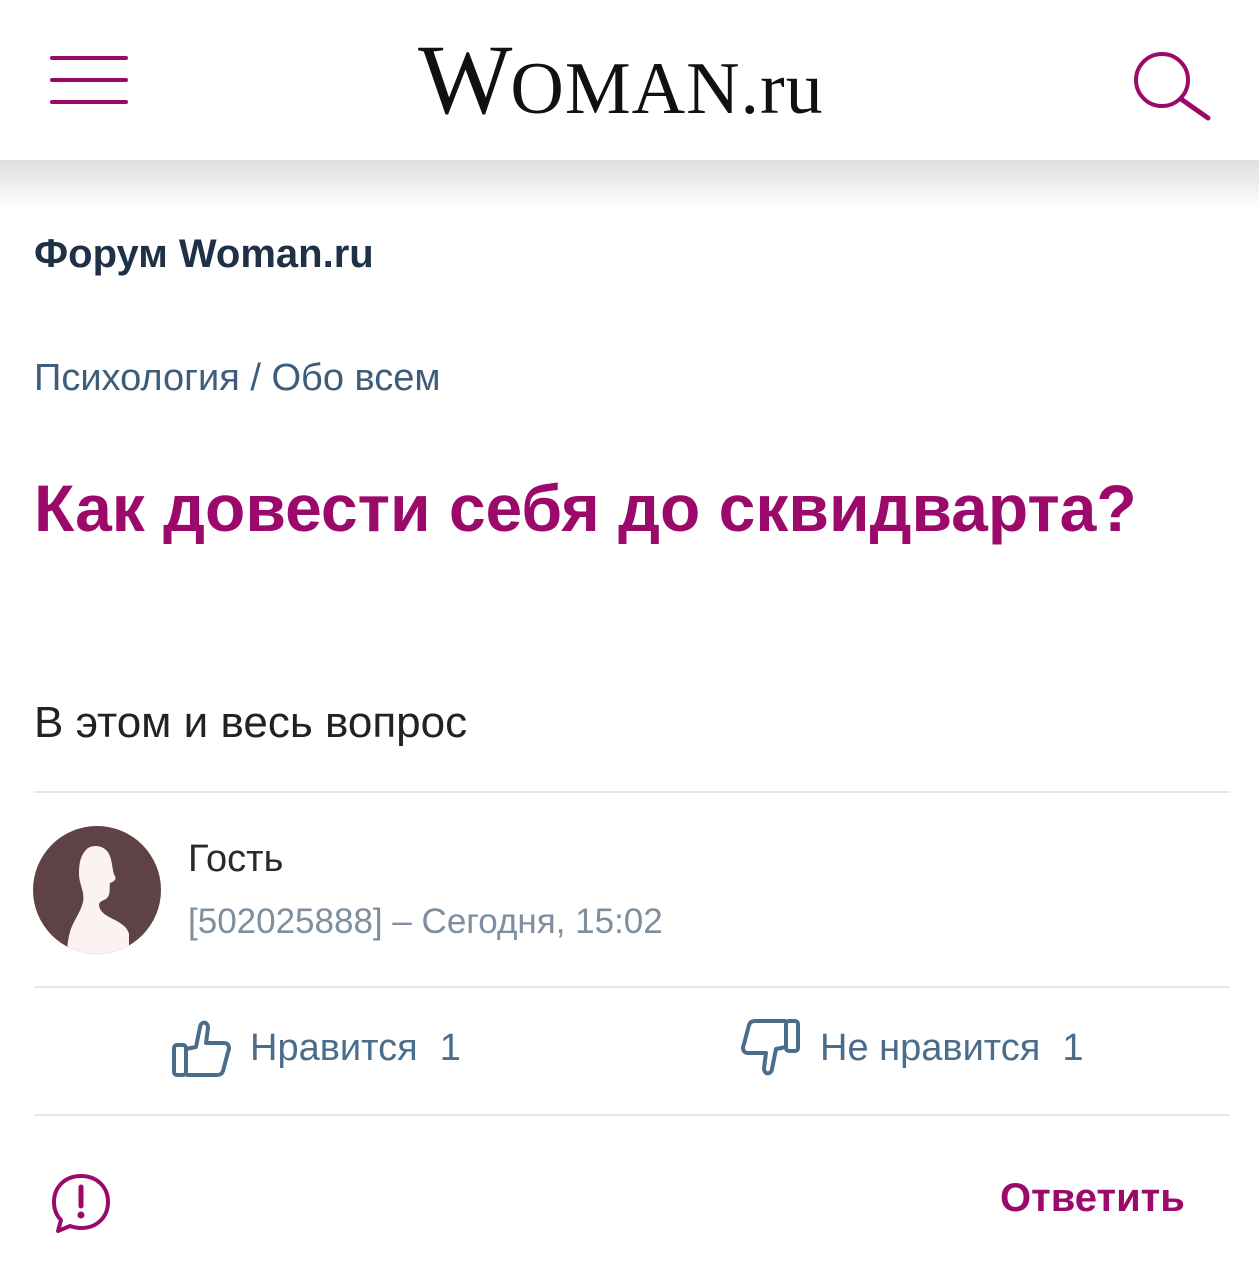 The height and width of the screenshot is (1268, 1259). Describe the element at coordinates (235, 859) in the screenshot. I see `author-name: Гость` at that location.